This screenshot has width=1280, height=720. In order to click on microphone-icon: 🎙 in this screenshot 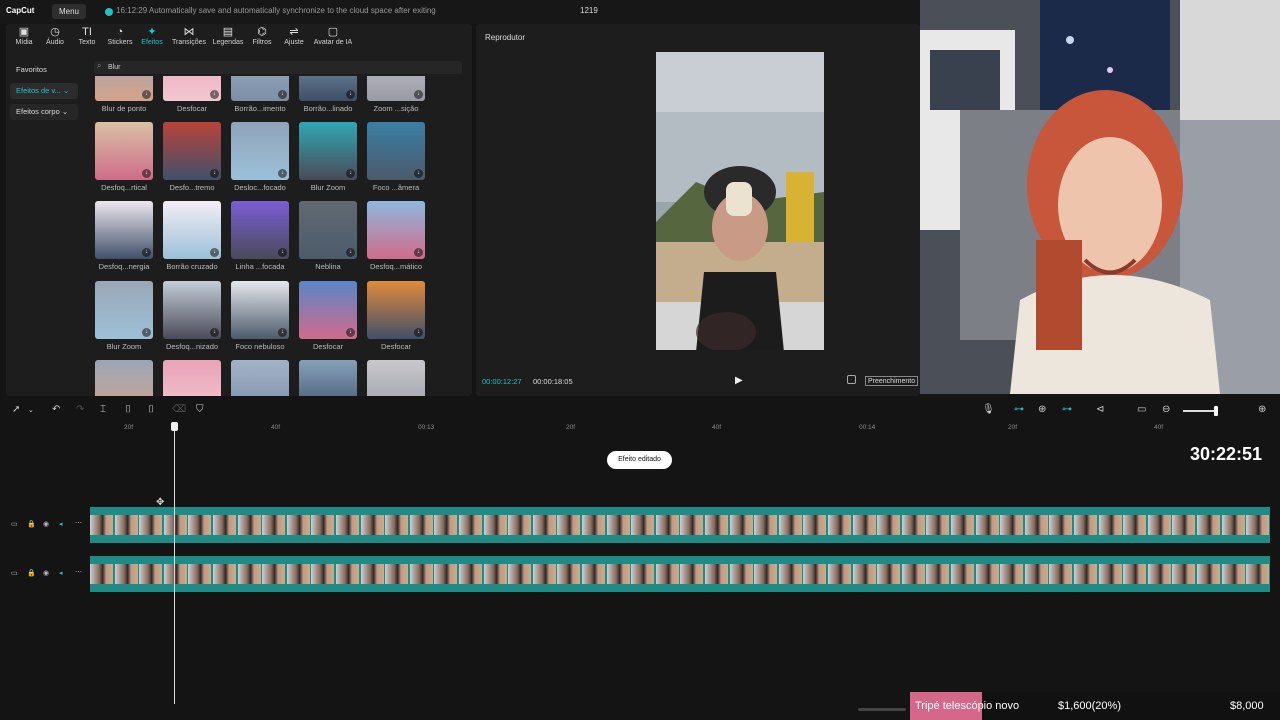, I will do `click(988, 409)`.